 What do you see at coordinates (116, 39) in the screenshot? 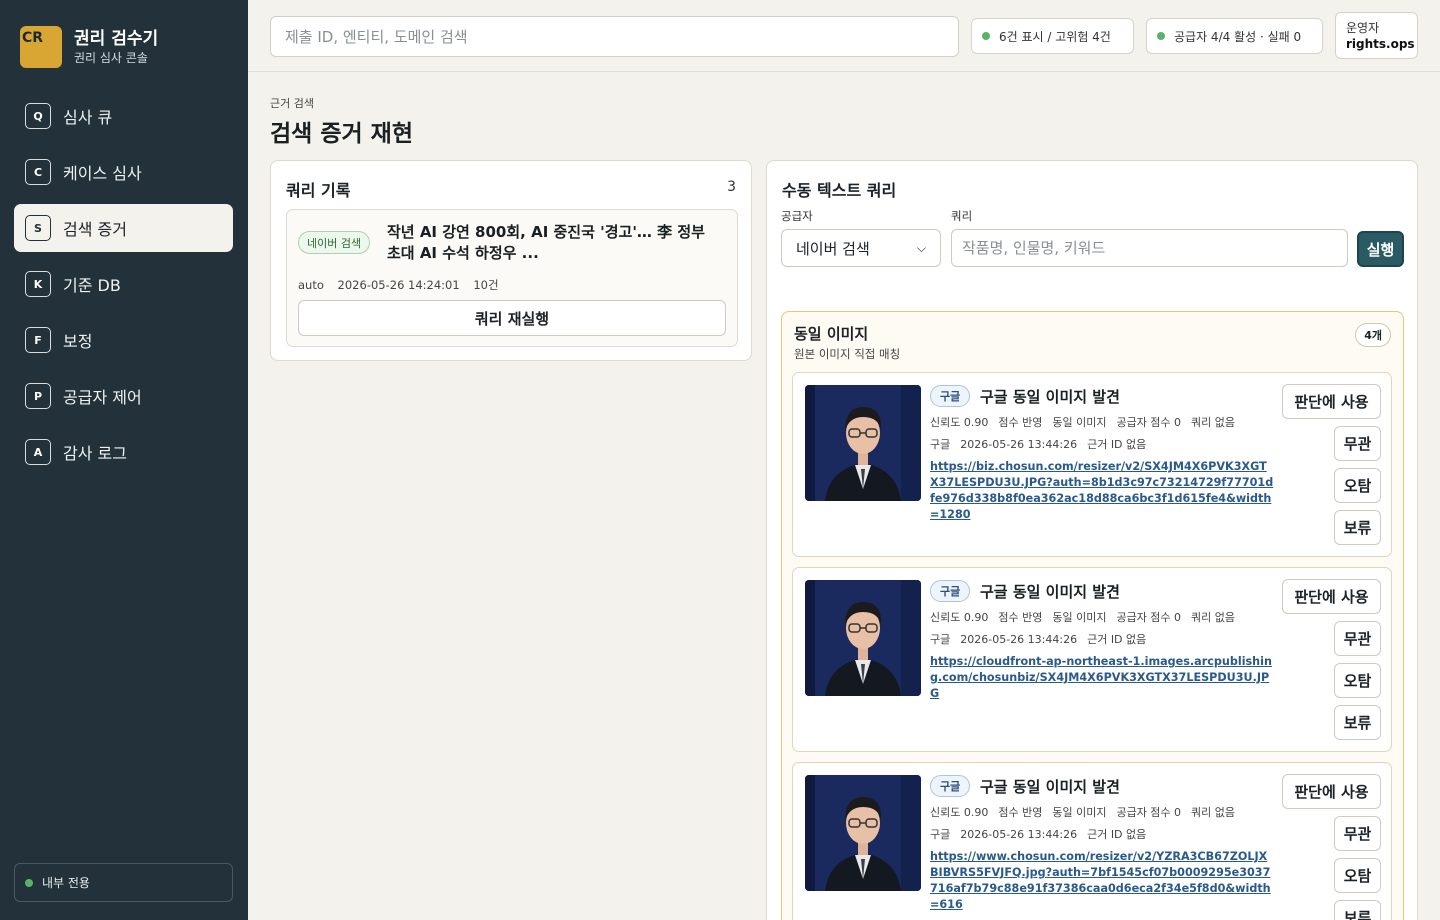
I see `brand-title: 권리 검수기` at bounding box center [116, 39].